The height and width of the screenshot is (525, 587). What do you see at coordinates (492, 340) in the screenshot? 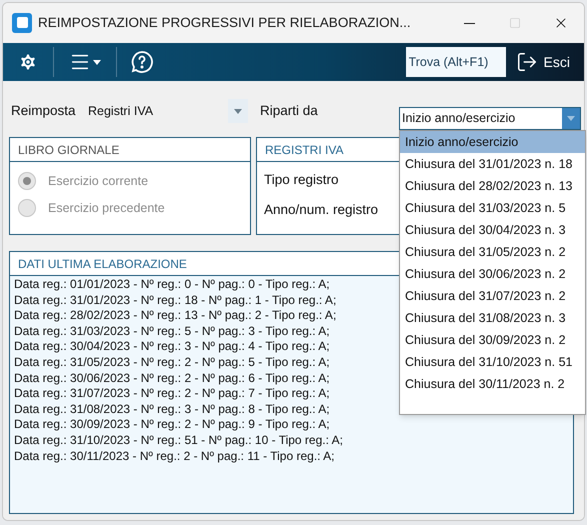
I see `dropdown-option: Chiusura del 30/09/2023 n. 2` at bounding box center [492, 340].